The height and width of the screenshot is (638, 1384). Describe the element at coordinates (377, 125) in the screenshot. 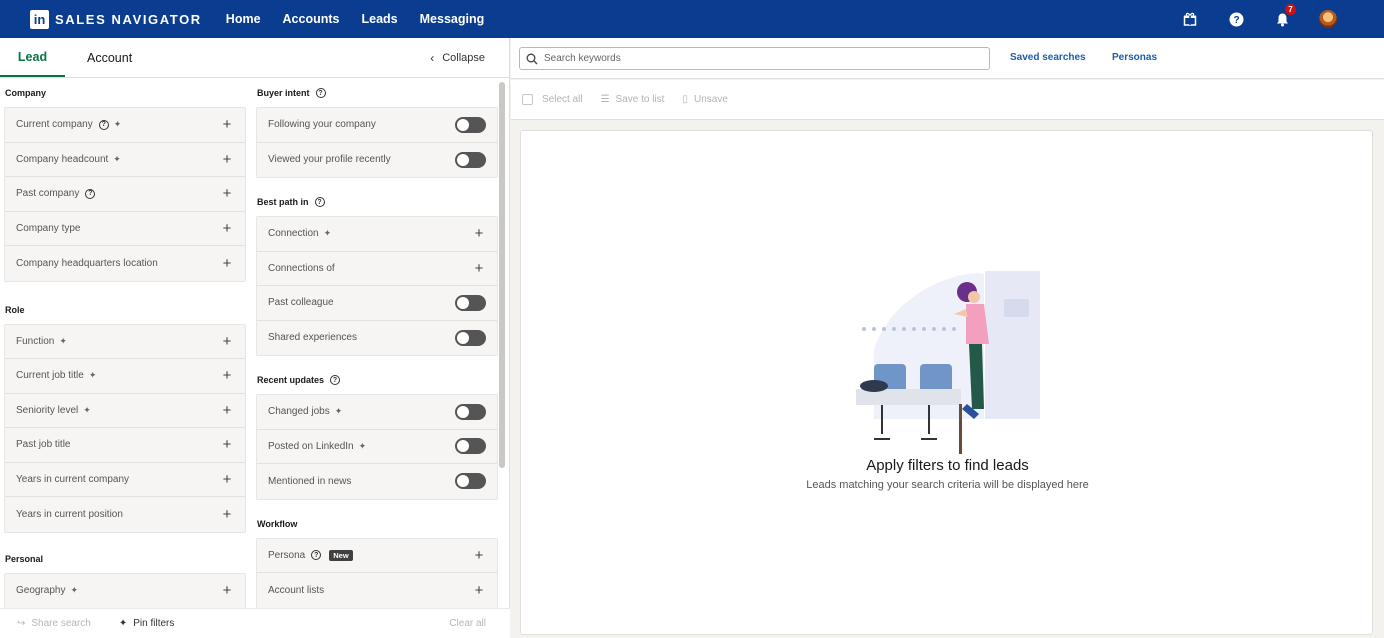

I see `filter-following-your-company: Following your company` at that location.